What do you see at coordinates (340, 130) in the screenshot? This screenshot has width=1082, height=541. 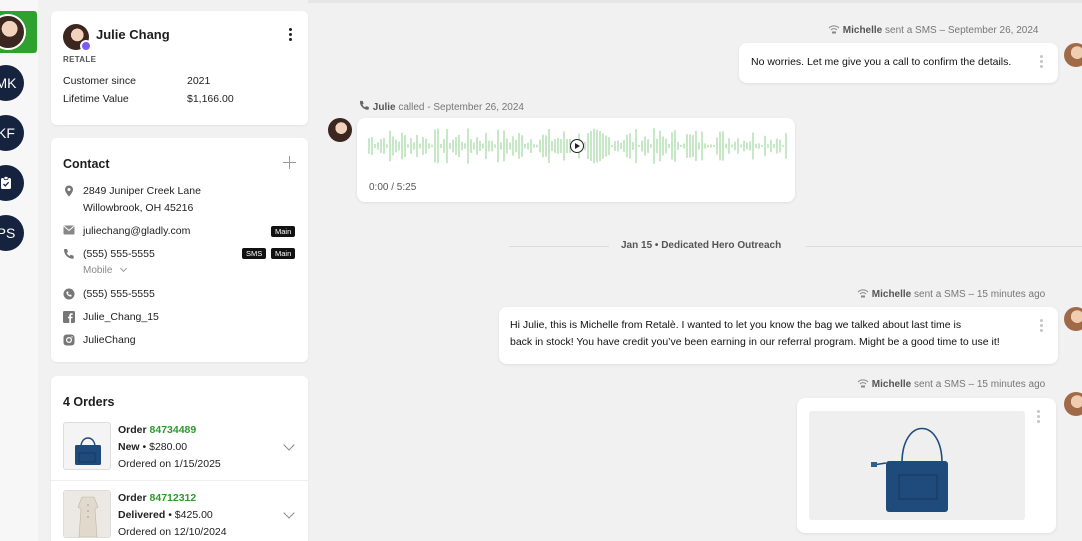 I see `customer-avatar-message` at bounding box center [340, 130].